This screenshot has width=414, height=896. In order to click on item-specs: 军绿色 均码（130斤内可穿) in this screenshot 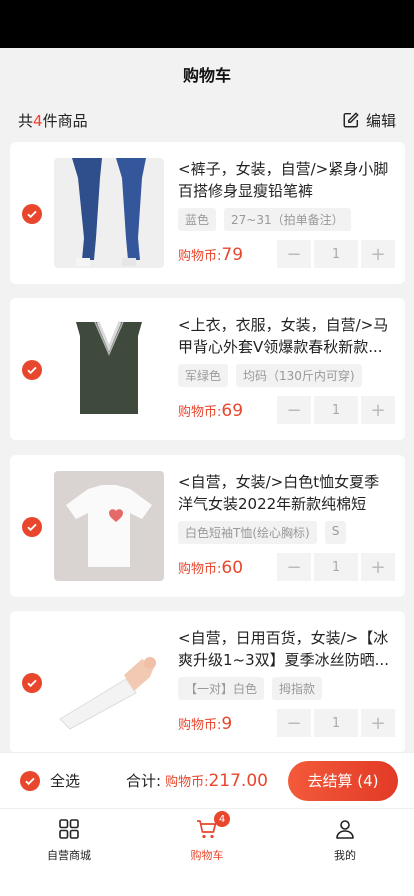, I will do `click(270, 375)`.